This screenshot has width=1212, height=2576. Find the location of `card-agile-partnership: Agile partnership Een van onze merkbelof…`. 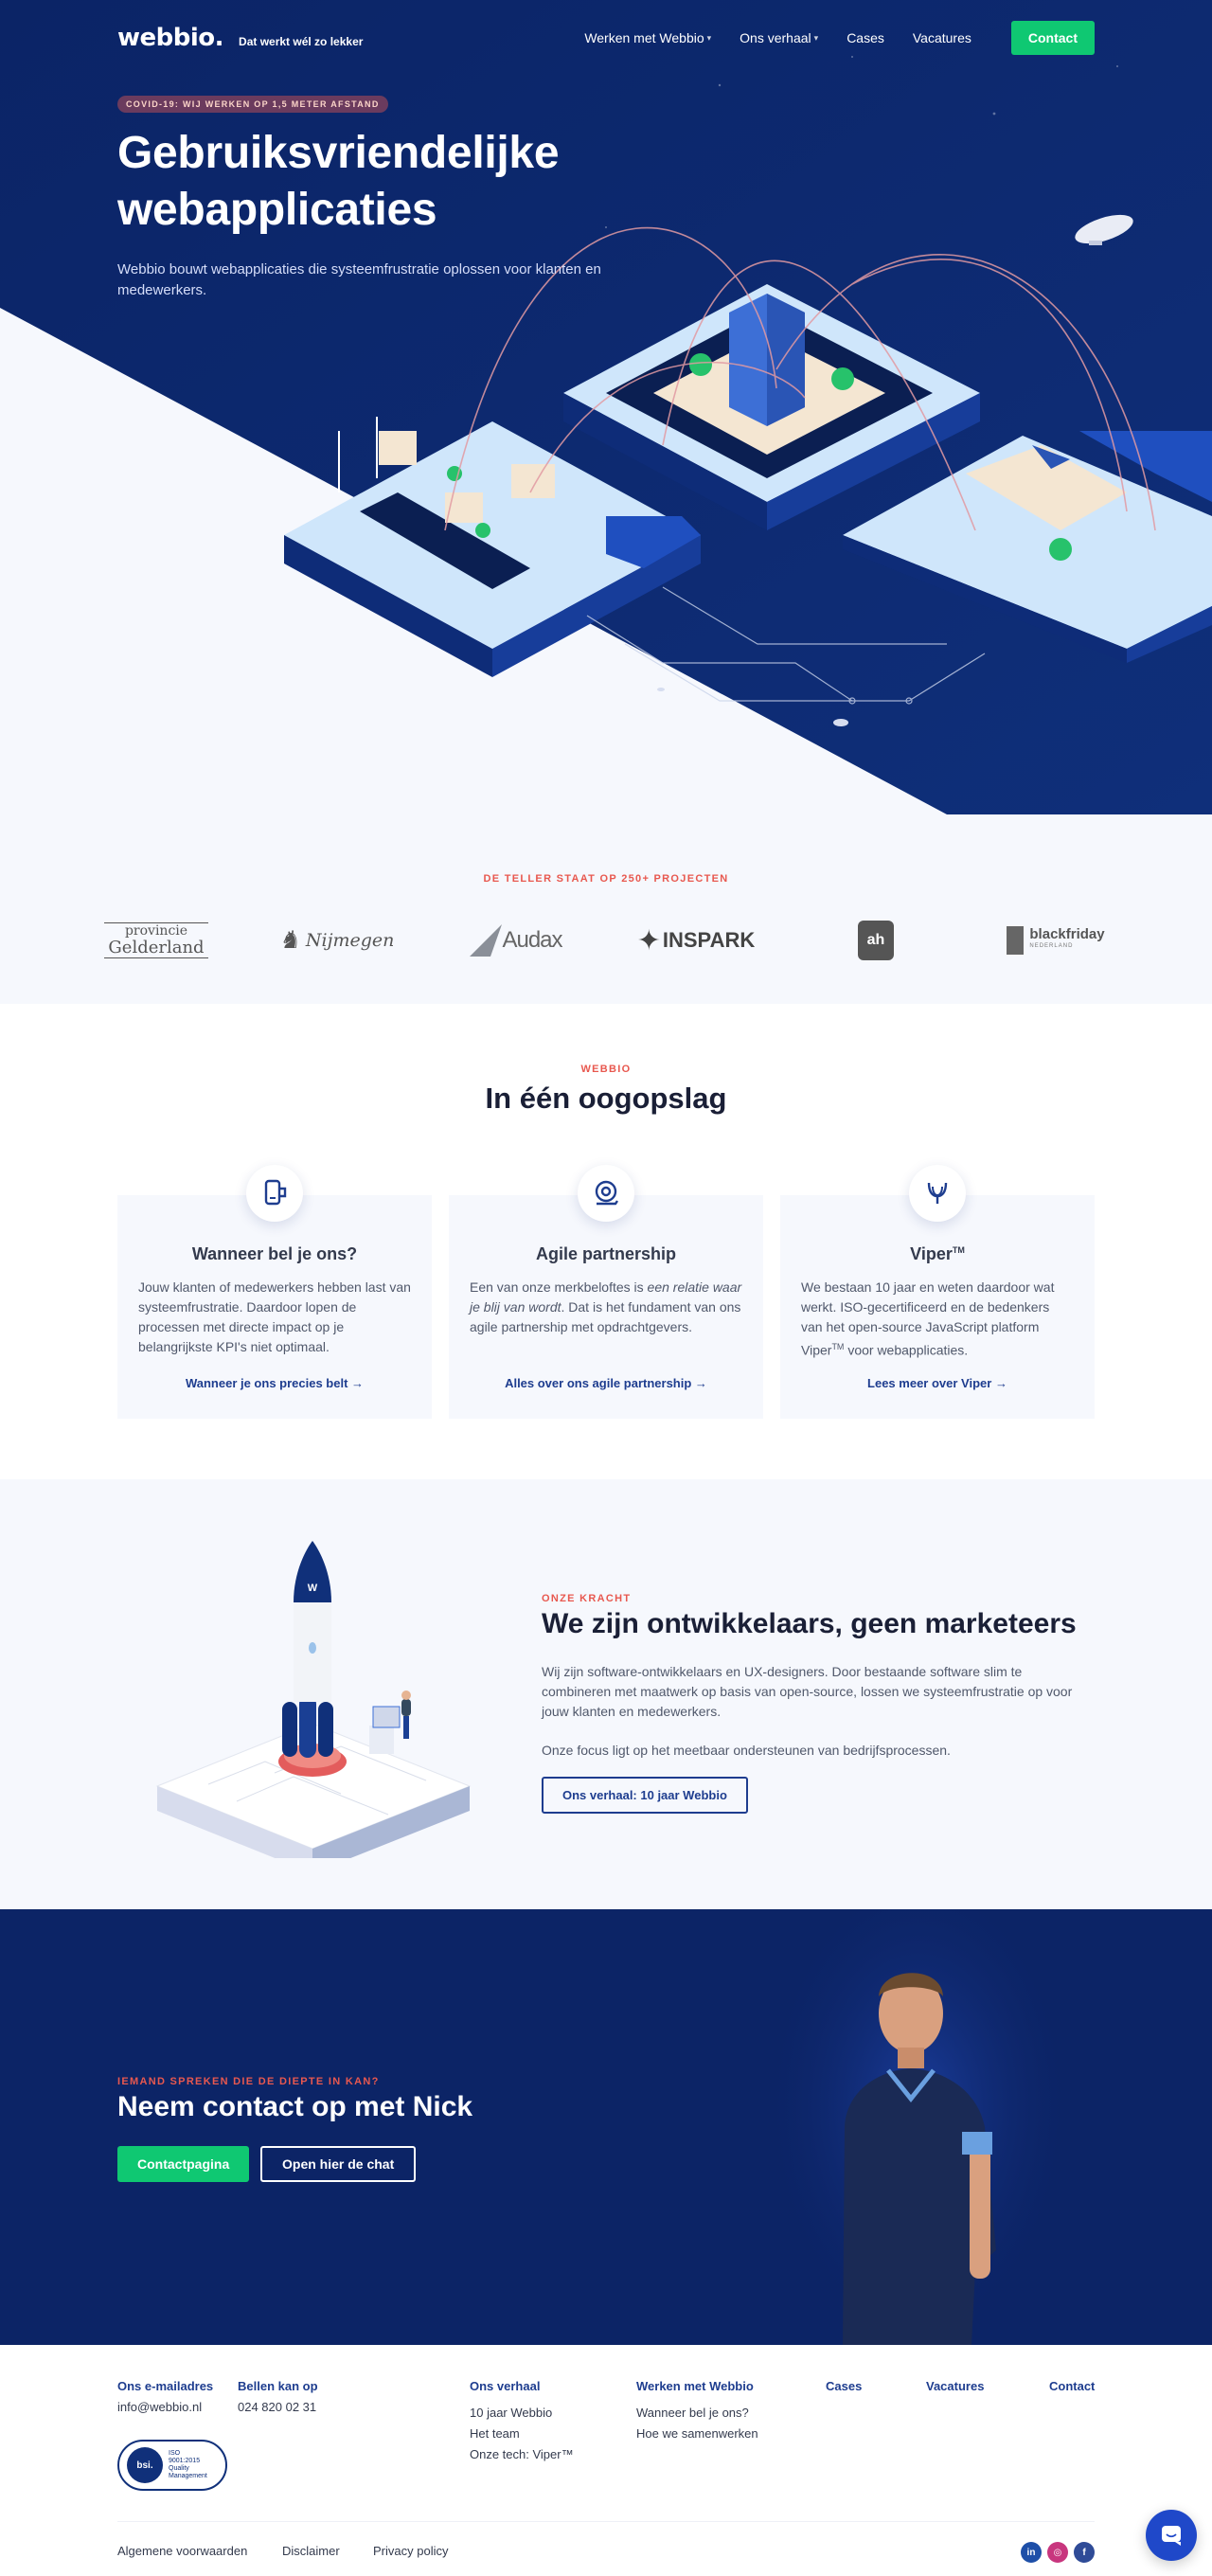

card-agile-partnership: Agile partnership Een van onze merkbelof… is located at coordinates (606, 1292).